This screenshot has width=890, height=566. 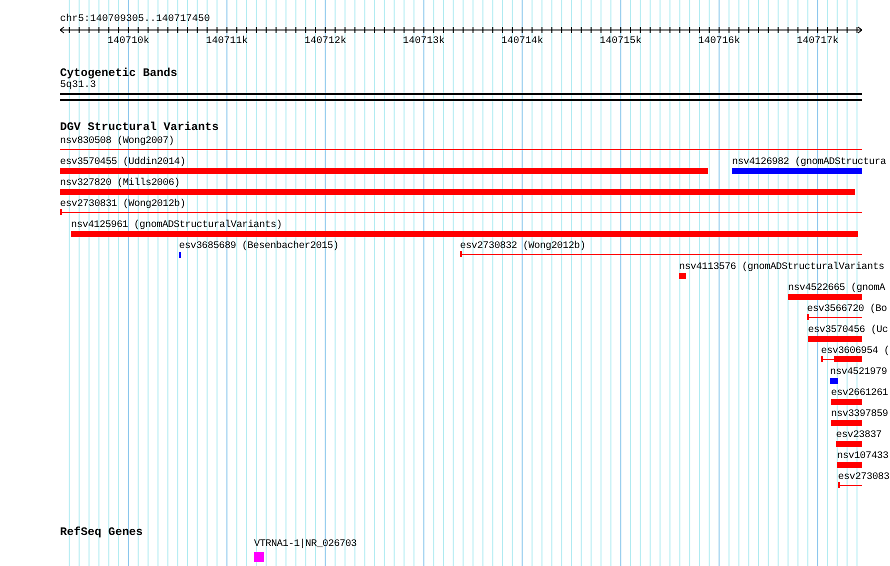 I want to click on variant-label: esv3606954 (, so click(x=855, y=352).